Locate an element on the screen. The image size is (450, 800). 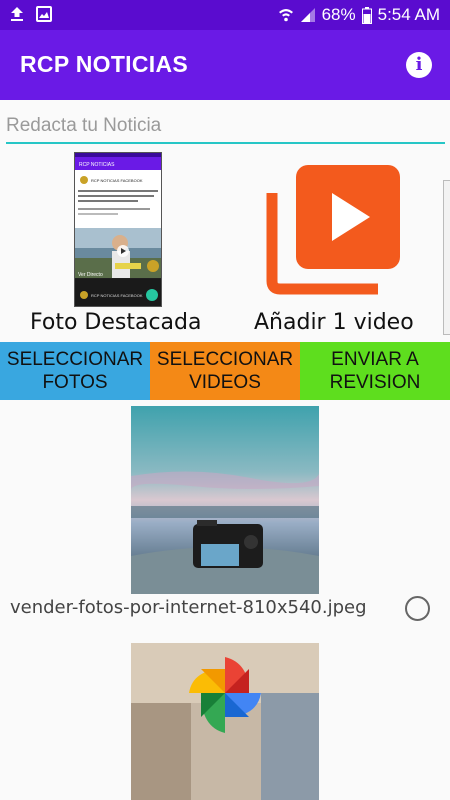
battery-percent: 68% is located at coordinates (338, 14).